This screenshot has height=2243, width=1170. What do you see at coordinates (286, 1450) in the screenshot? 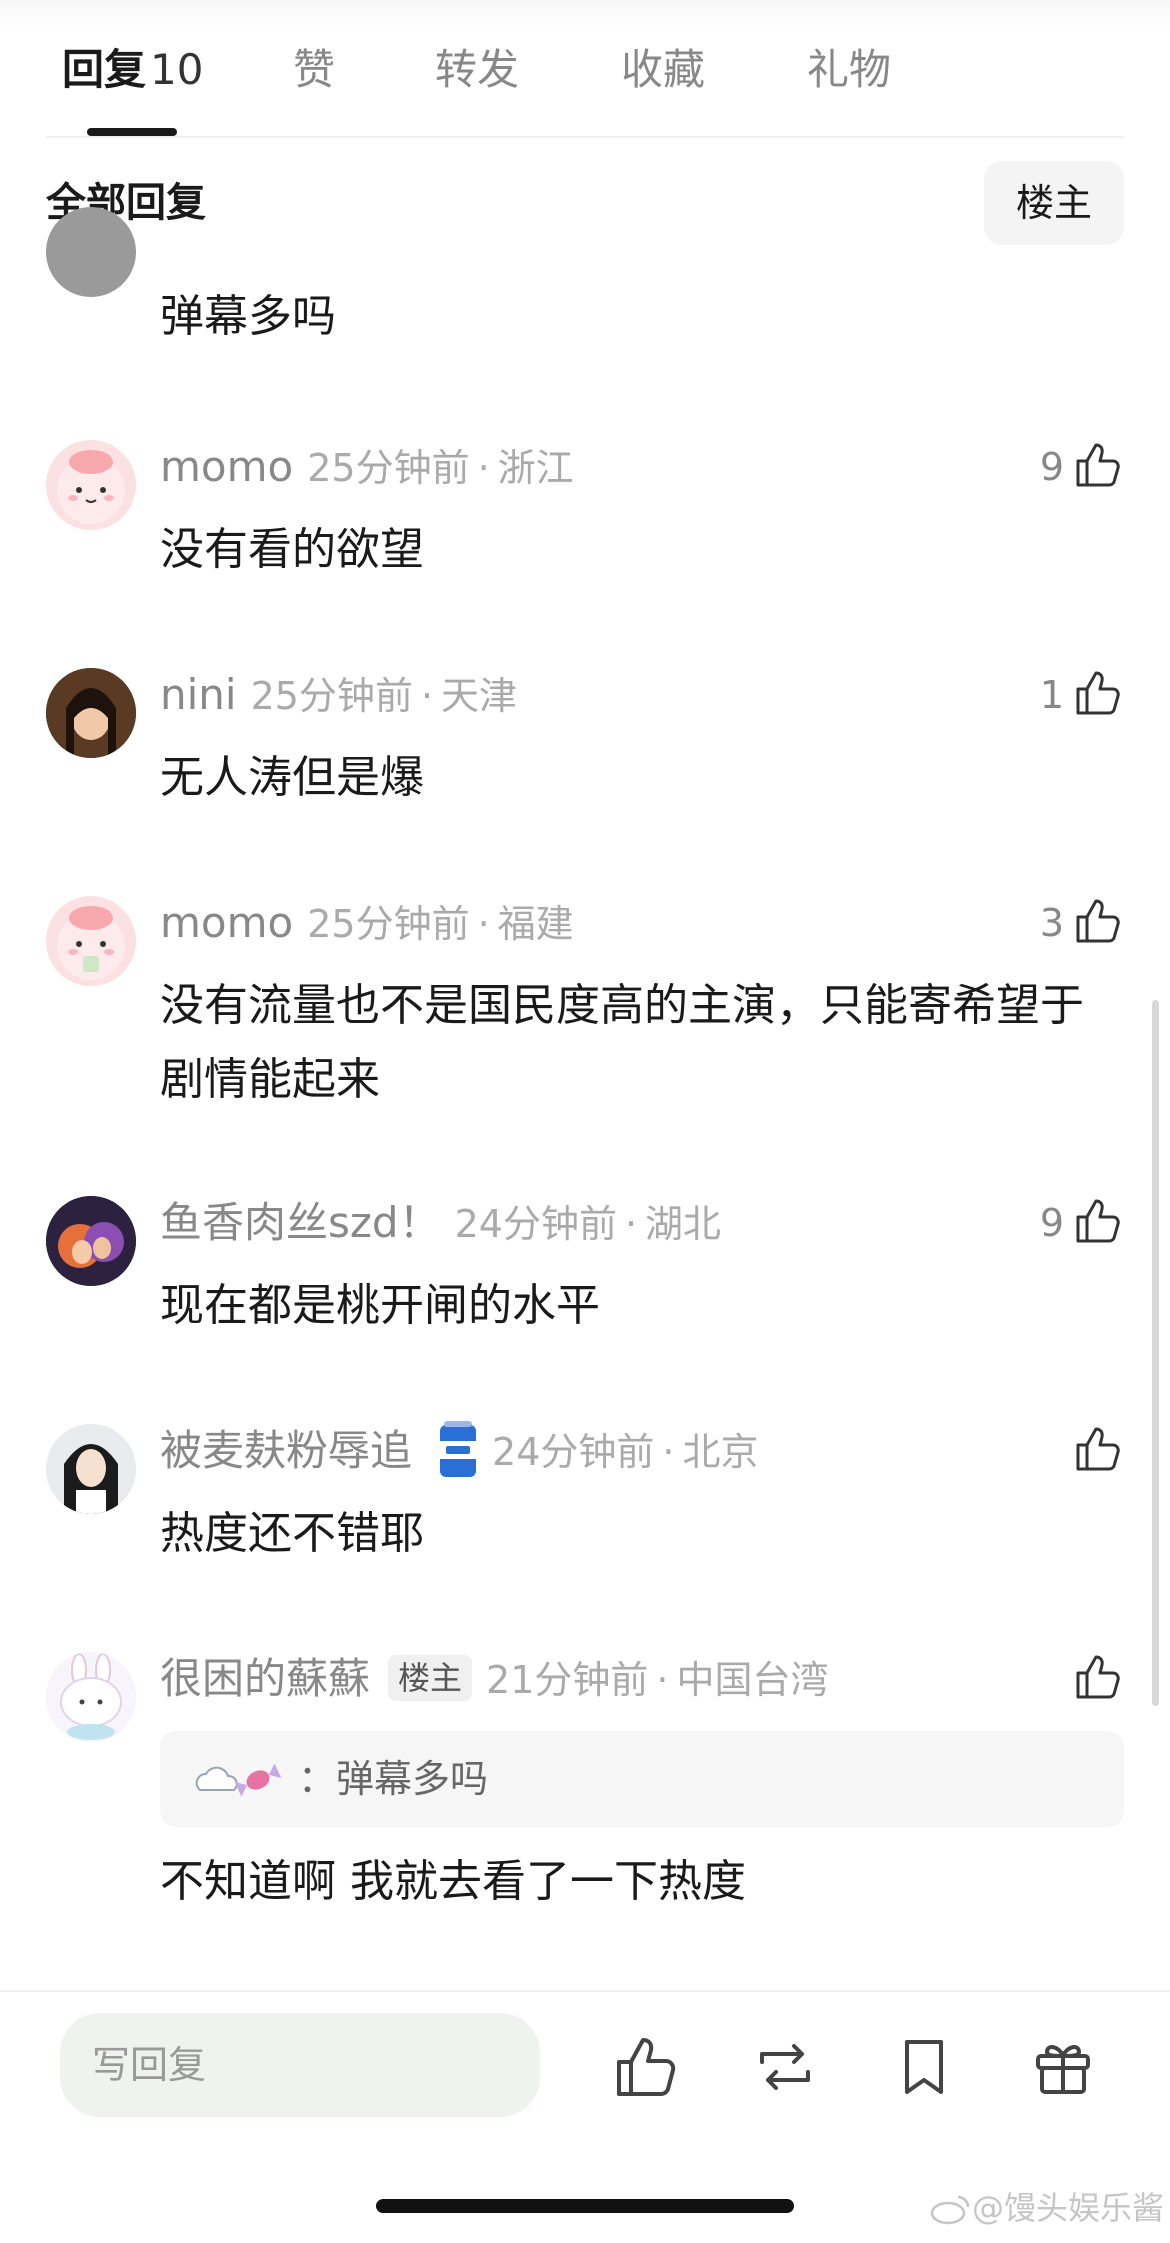
I see `username: 被麦麸粉辱追` at bounding box center [286, 1450].